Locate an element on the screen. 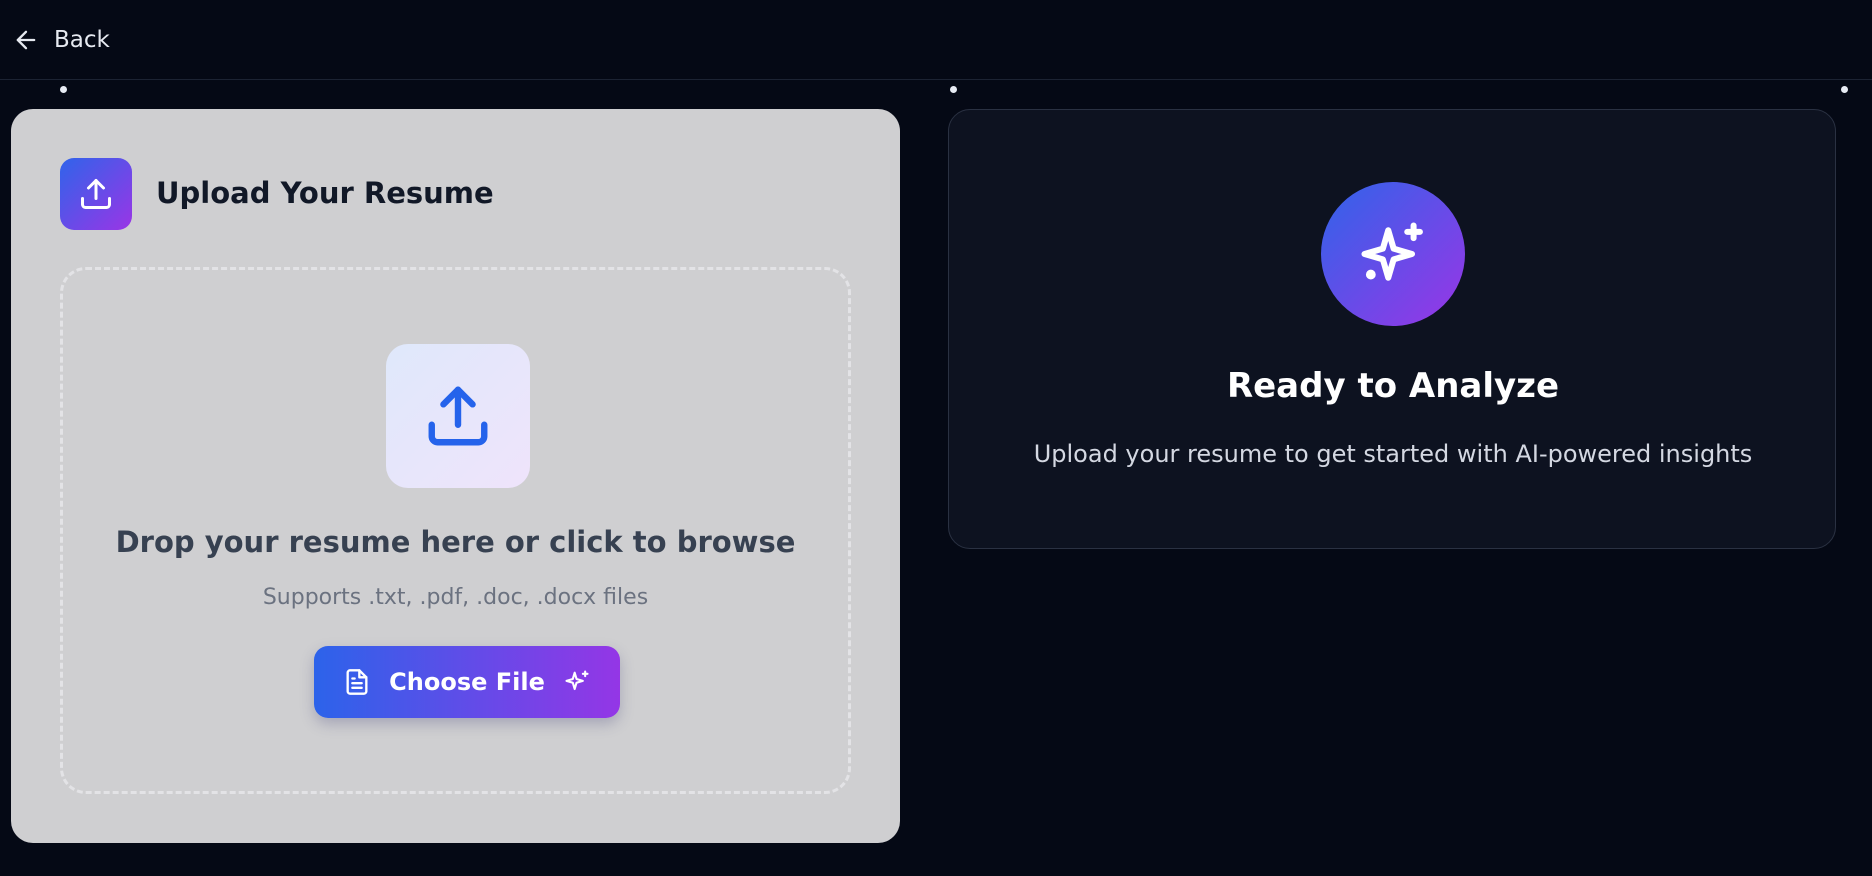  dropzone-instruction: Drop your resume here or click to browse is located at coordinates (455, 542).